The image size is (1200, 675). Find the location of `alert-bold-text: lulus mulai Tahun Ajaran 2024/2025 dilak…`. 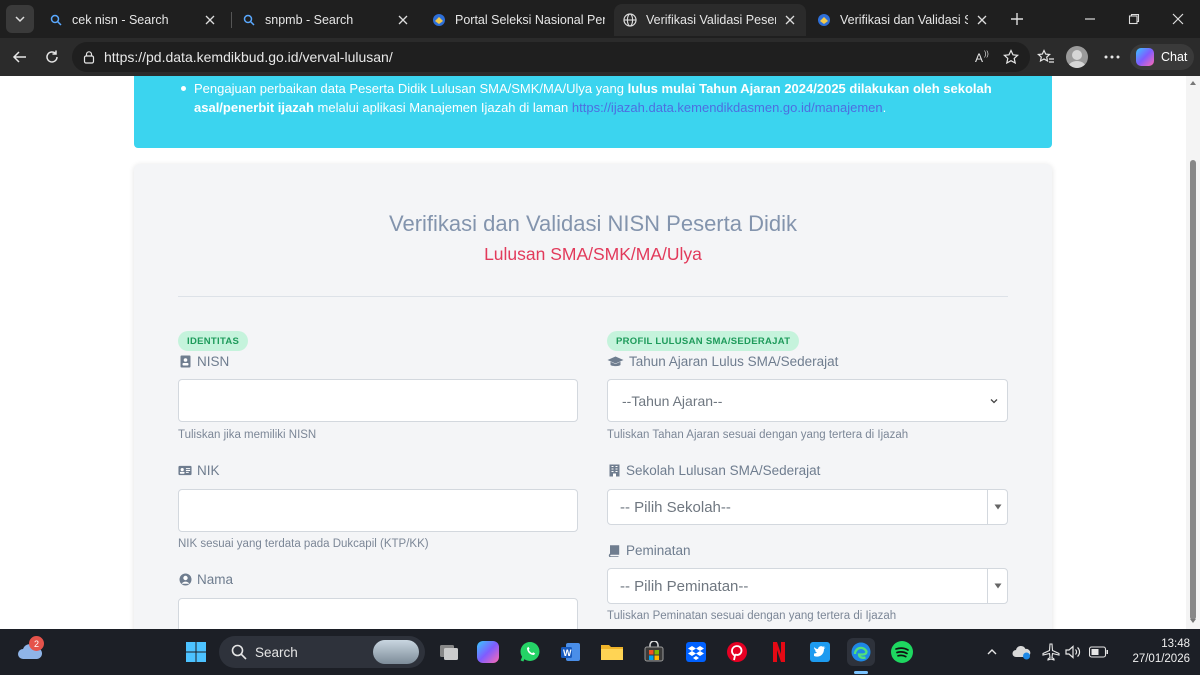

alert-bold-text: lulus mulai Tahun Ajaran 2024/2025 dilak… is located at coordinates (809, 88).